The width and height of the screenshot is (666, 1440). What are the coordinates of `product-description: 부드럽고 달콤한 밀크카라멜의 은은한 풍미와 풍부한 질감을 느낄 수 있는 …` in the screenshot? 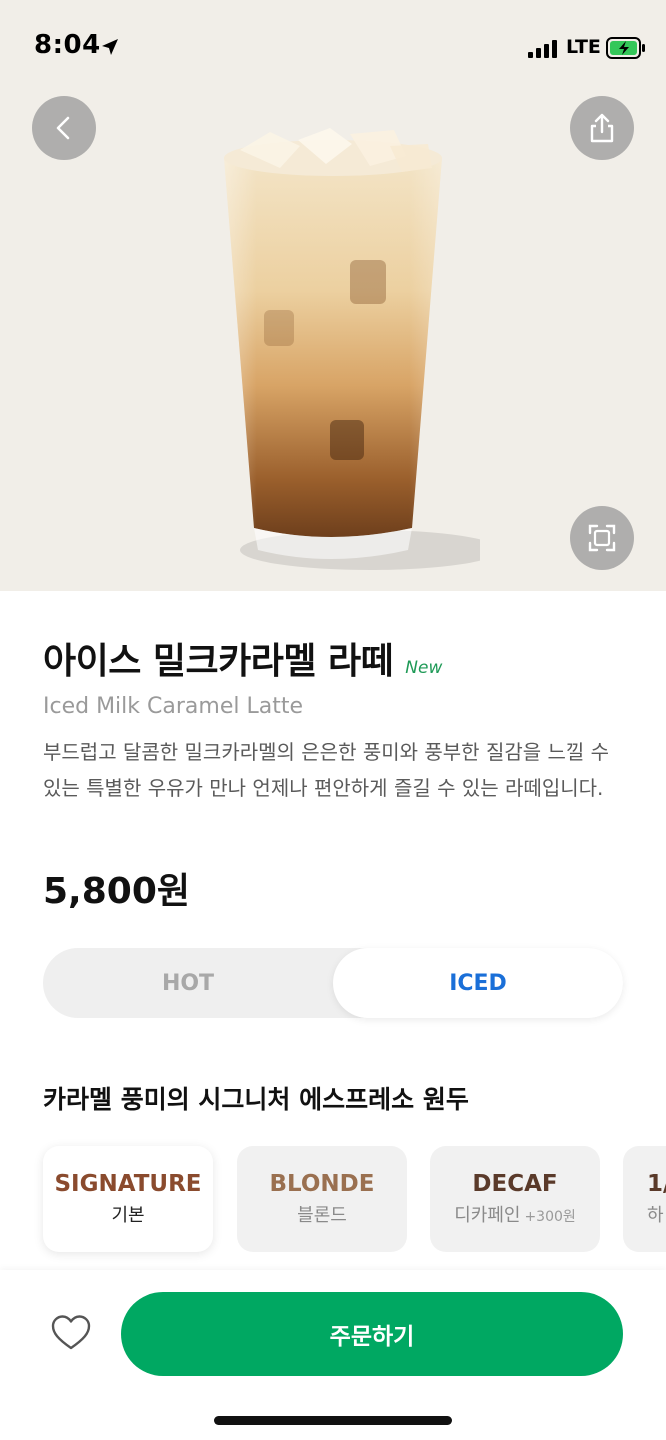 It's located at (326, 770).